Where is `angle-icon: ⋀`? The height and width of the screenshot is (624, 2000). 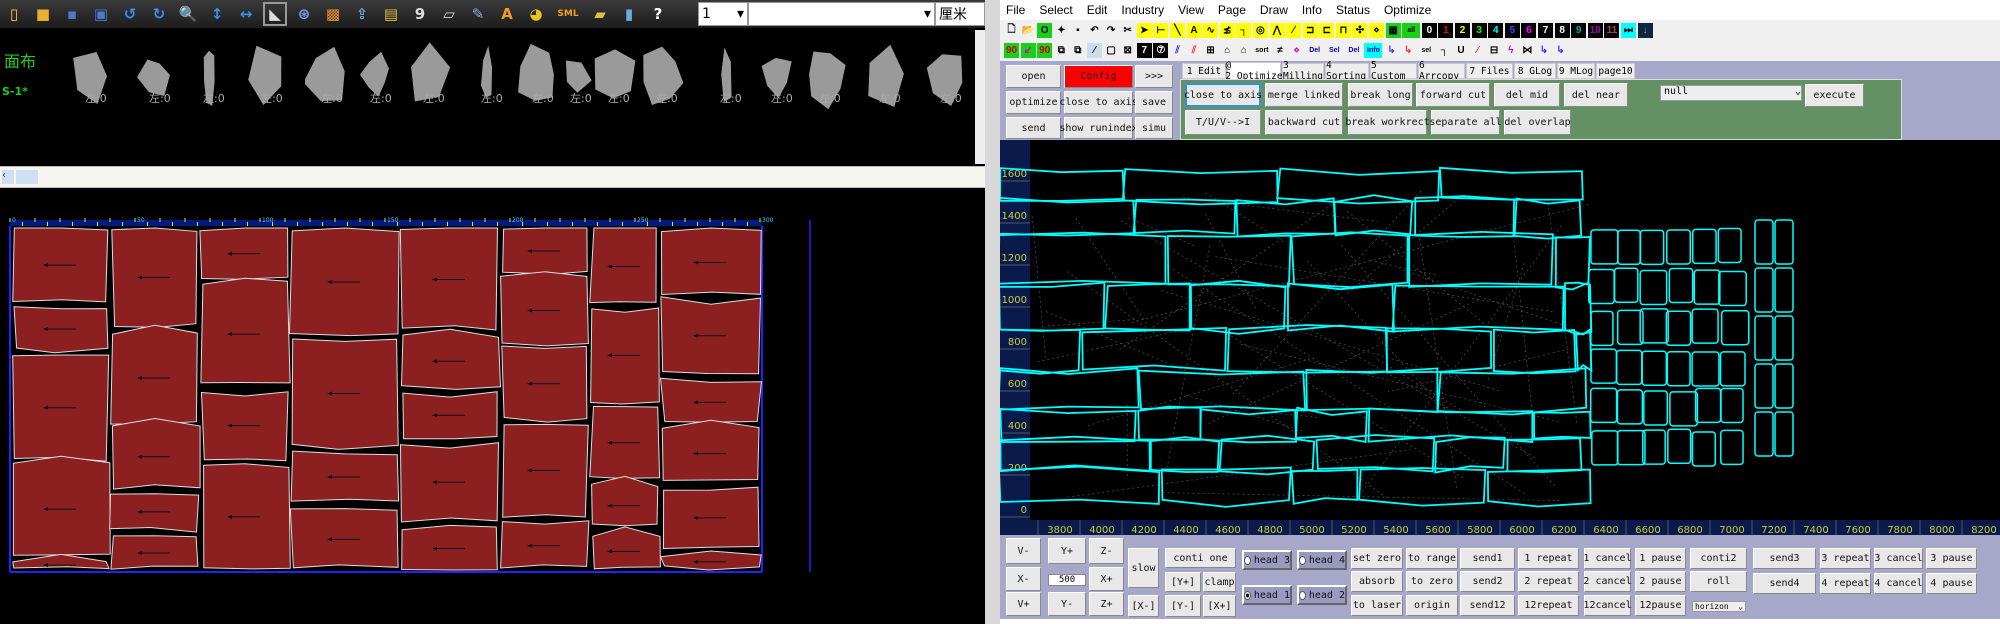
angle-icon: ⋀ is located at coordinates (1277, 30).